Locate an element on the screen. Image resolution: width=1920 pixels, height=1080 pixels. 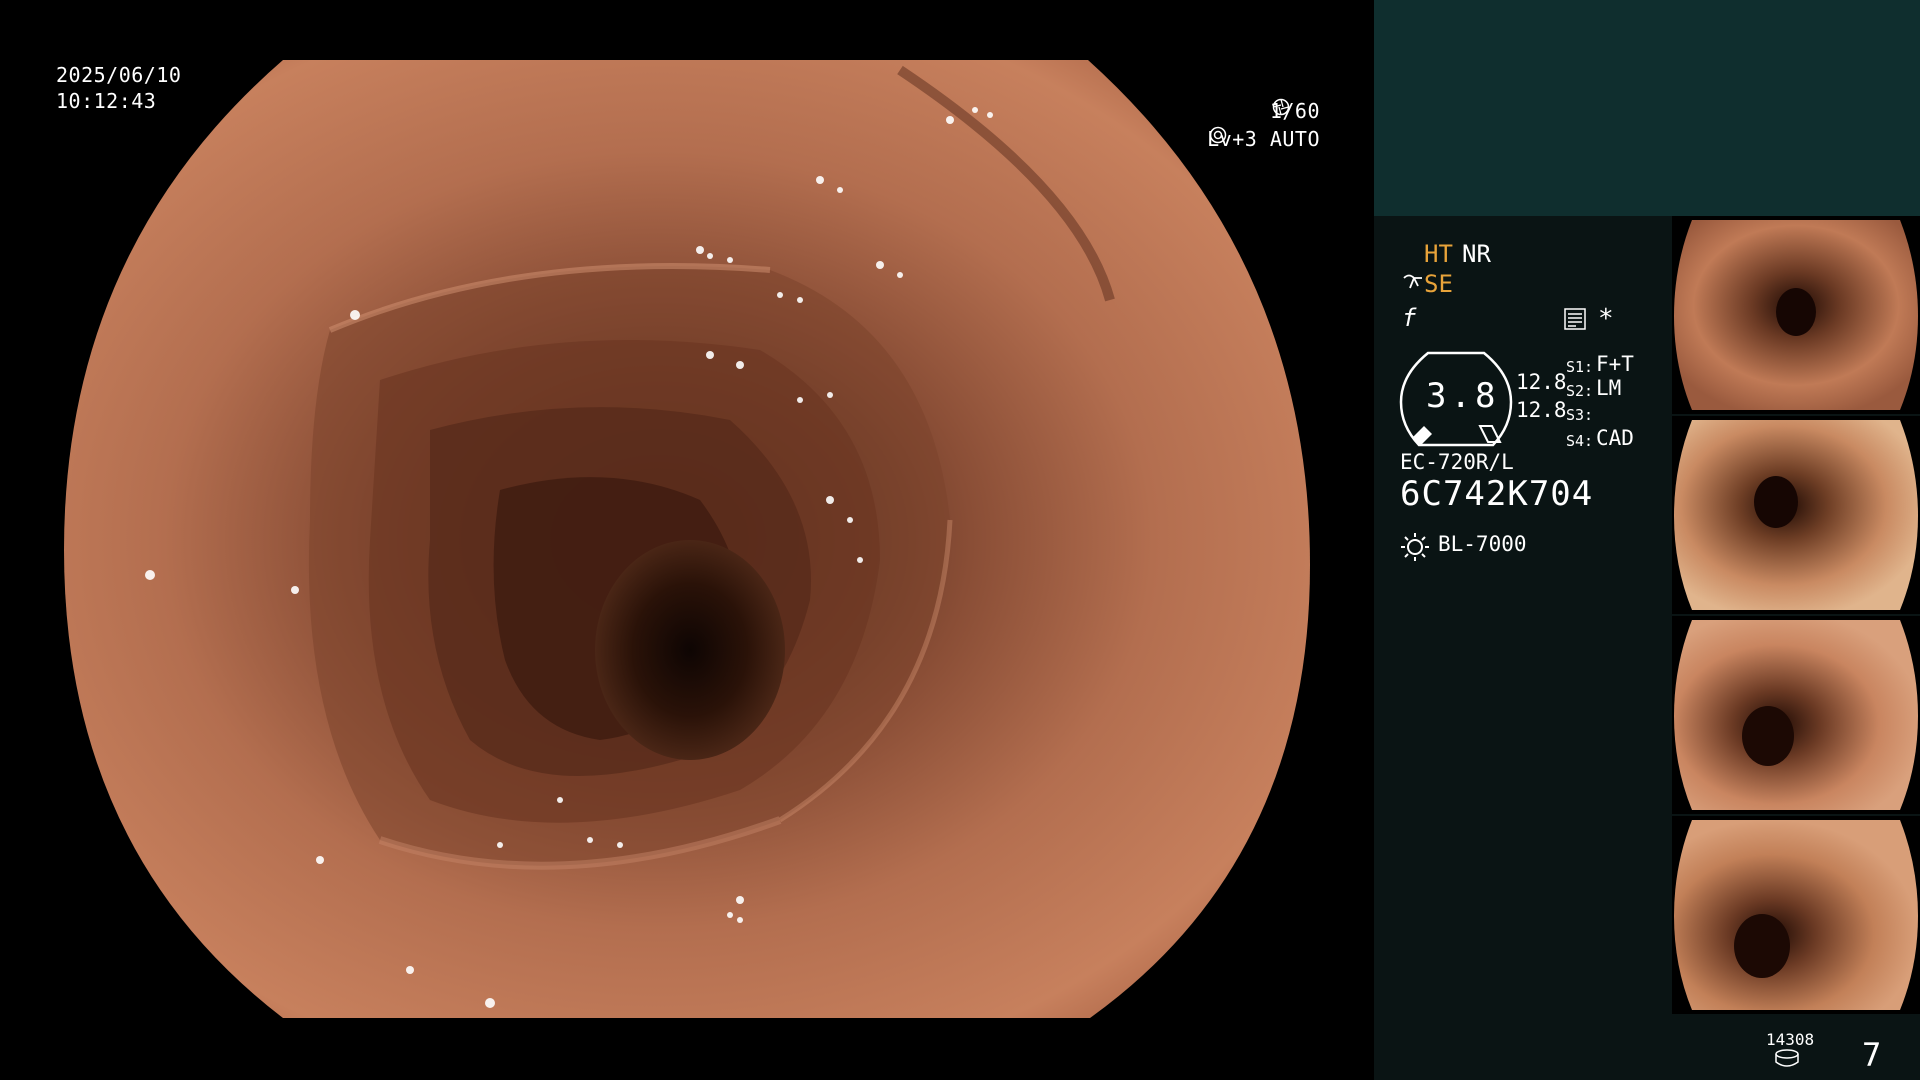
asterisk-indicator: * is located at coordinates (1606, 319).